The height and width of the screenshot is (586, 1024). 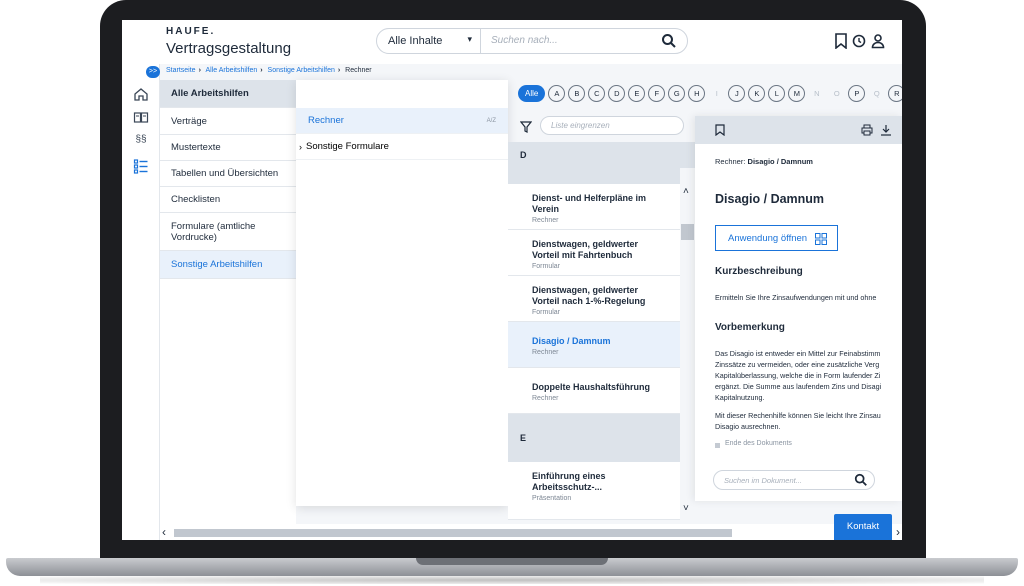 I want to click on category-item-tabellen: Tabellen und Übersichten, so click(x=228, y=174).